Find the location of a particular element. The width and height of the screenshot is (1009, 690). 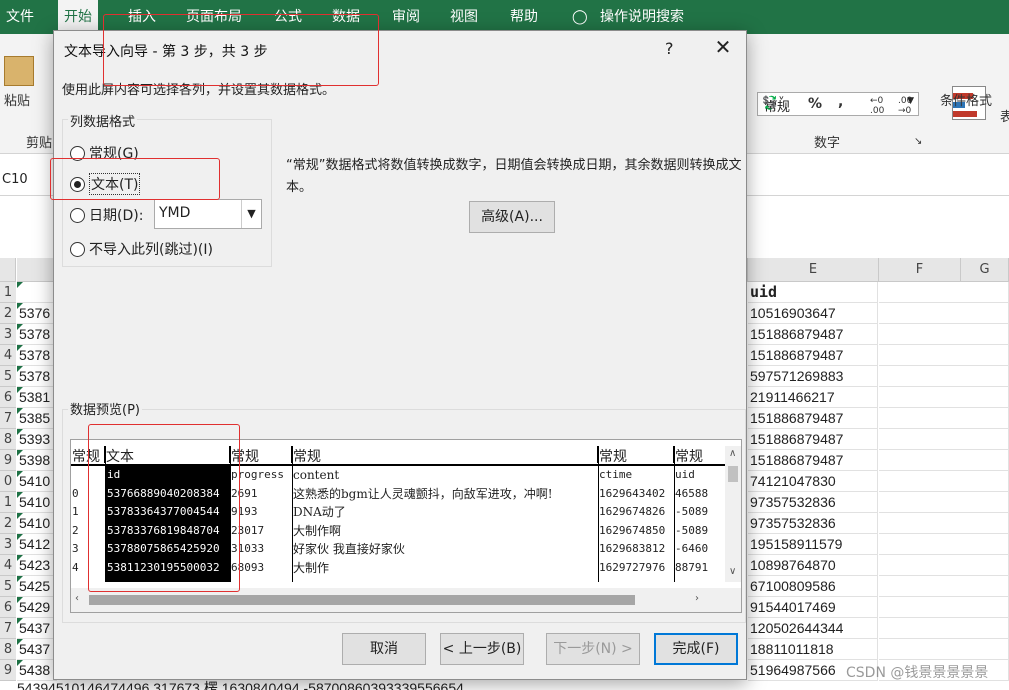

column-header-g: G is located at coordinates (985, 270).